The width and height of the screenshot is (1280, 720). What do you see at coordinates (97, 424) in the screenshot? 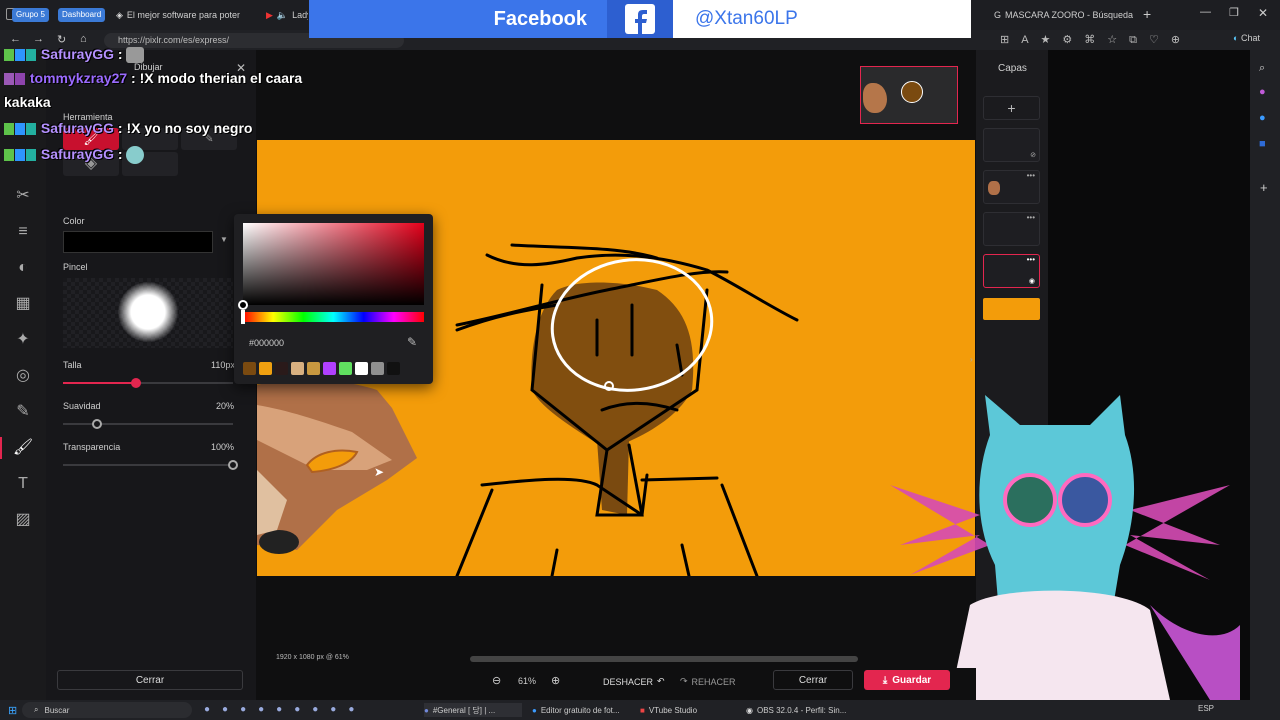
I see `smooth-slider-knob` at bounding box center [97, 424].